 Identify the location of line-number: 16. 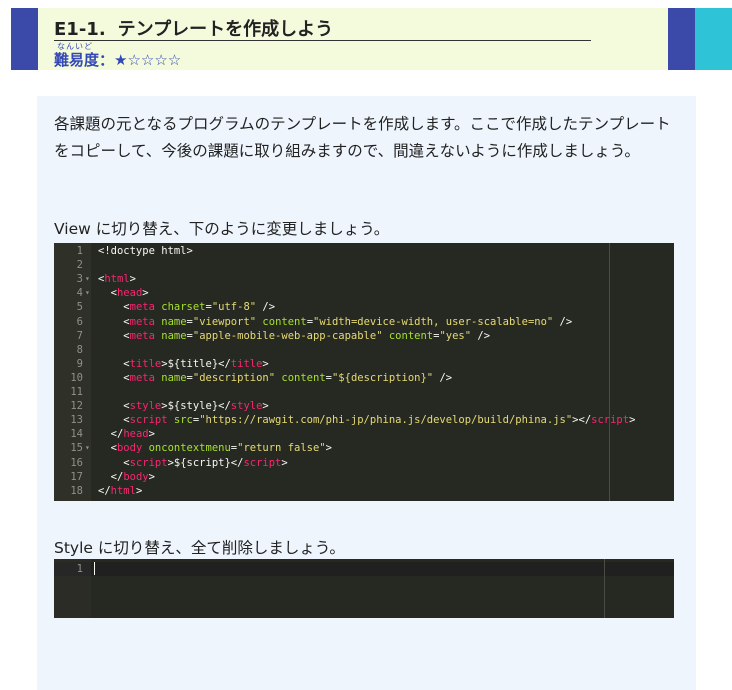
(76, 462).